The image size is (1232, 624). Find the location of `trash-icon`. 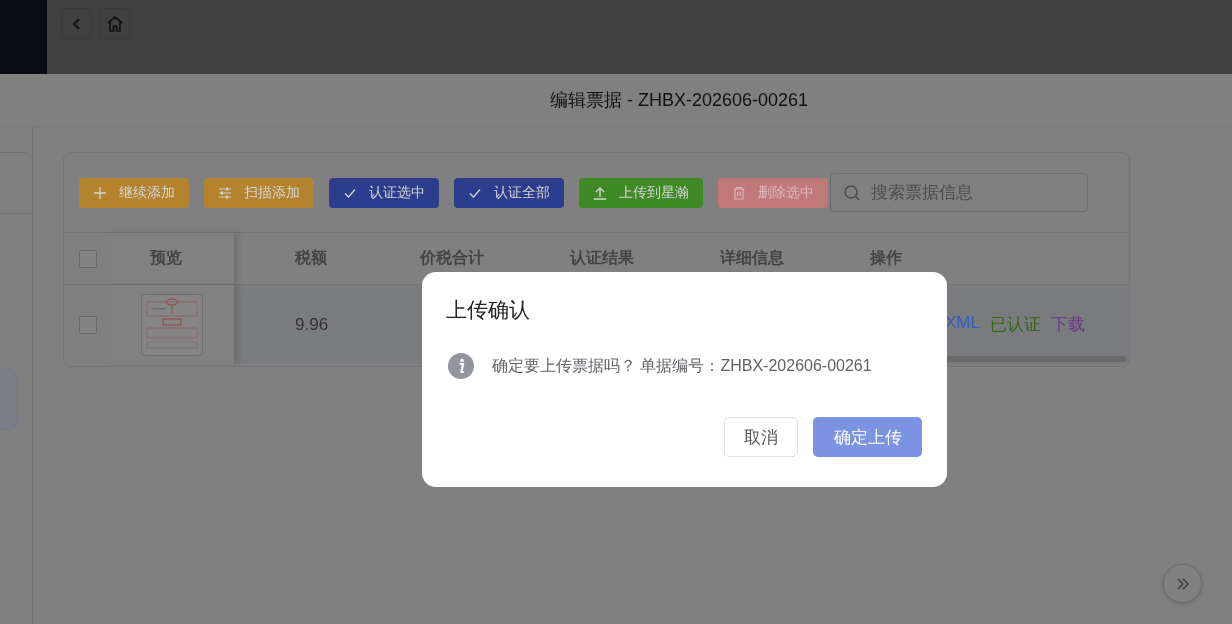

trash-icon is located at coordinates (739, 192).